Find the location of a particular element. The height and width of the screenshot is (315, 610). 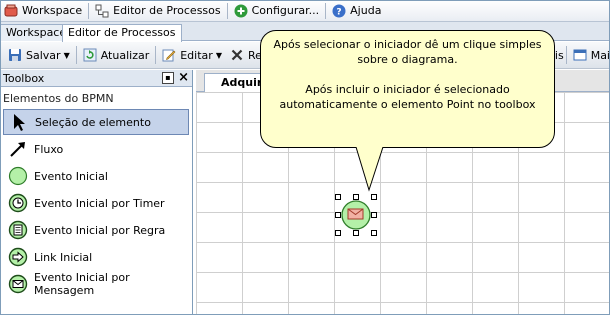

toolbox-item-label: Fluxo is located at coordinates (49, 149).